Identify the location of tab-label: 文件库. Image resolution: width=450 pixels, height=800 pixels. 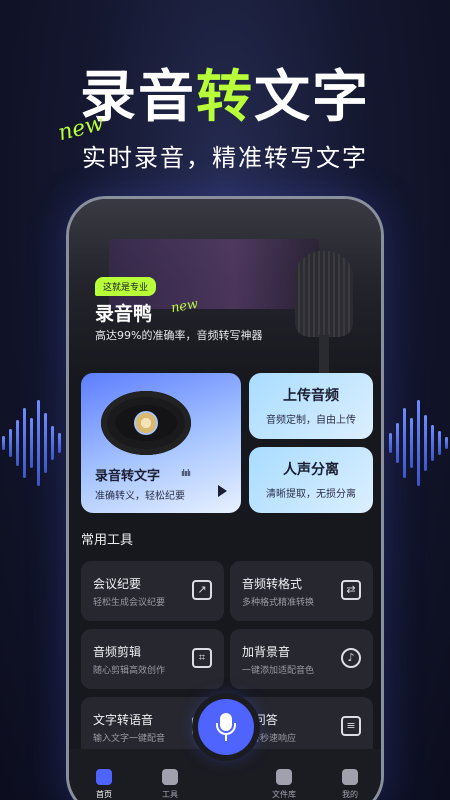
(284, 794).